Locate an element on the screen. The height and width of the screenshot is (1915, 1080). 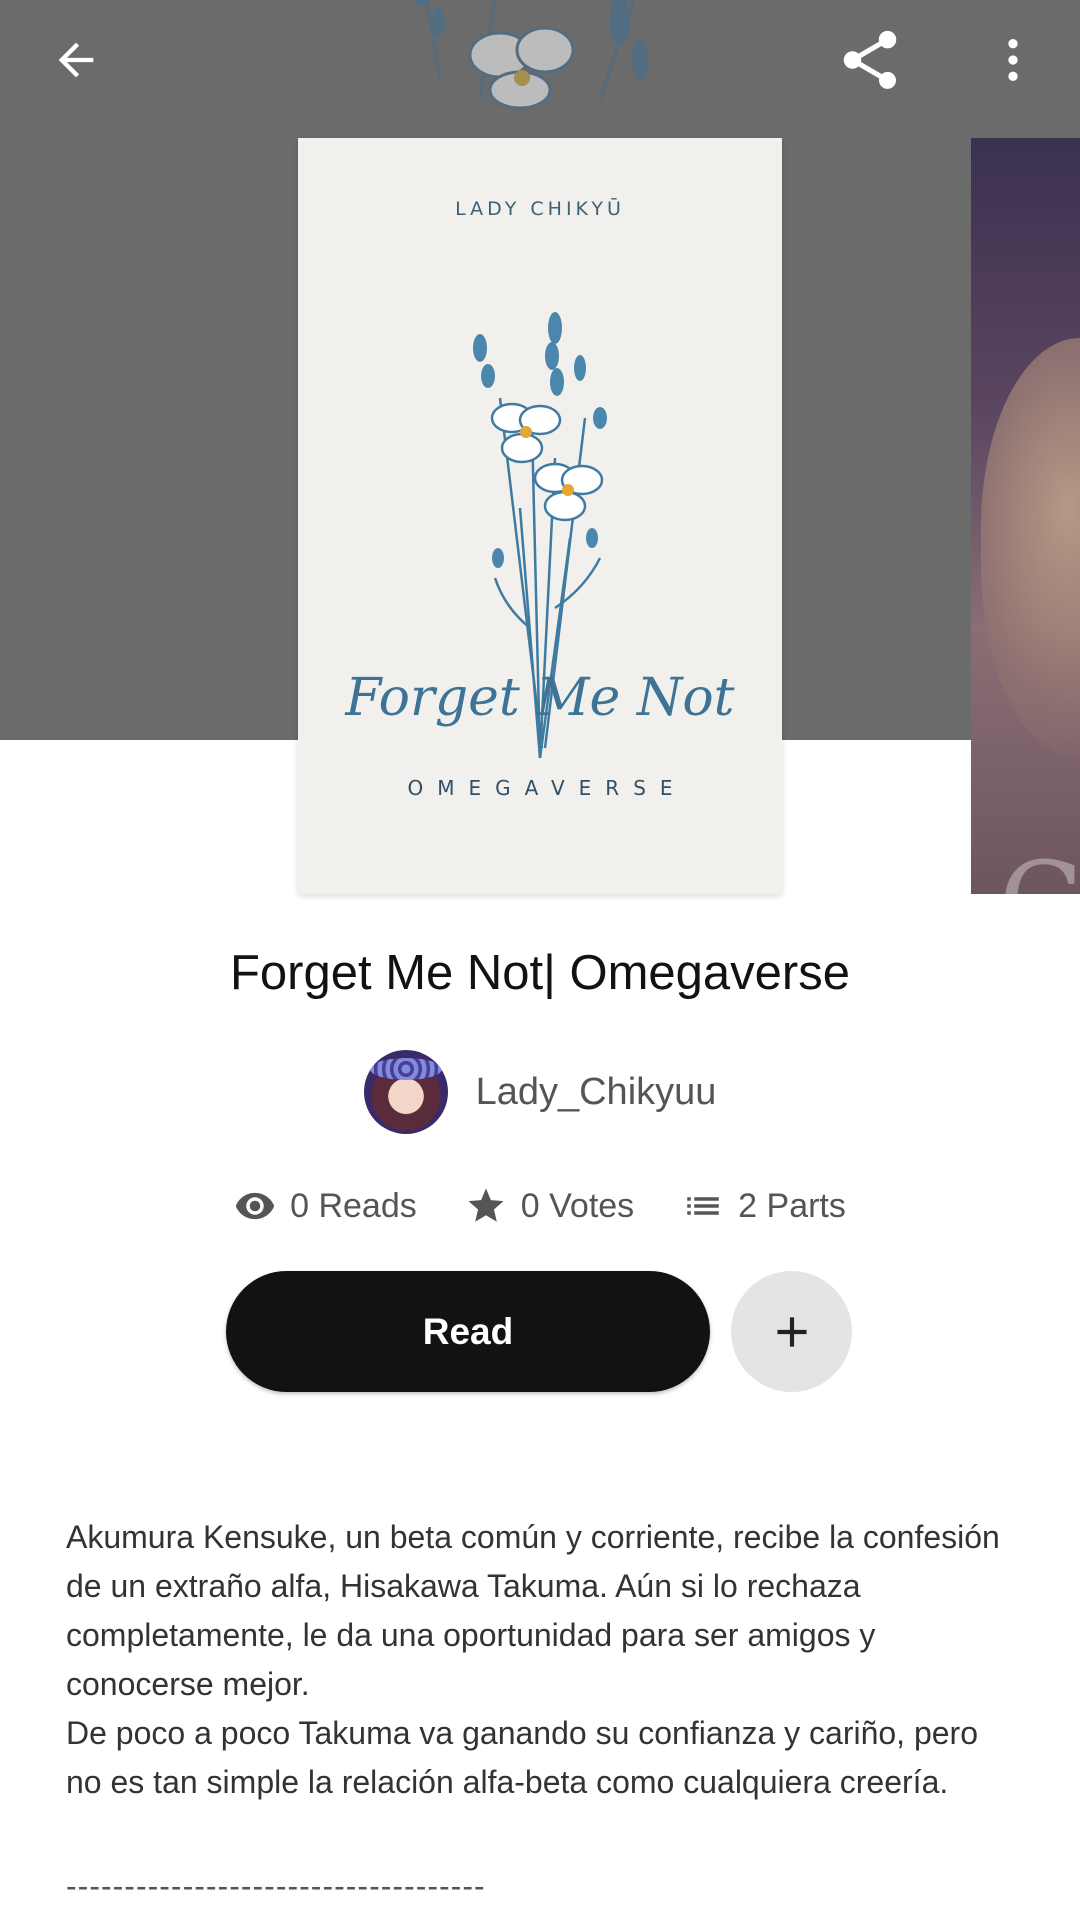
more-options-button is located at coordinates (1013, 60).